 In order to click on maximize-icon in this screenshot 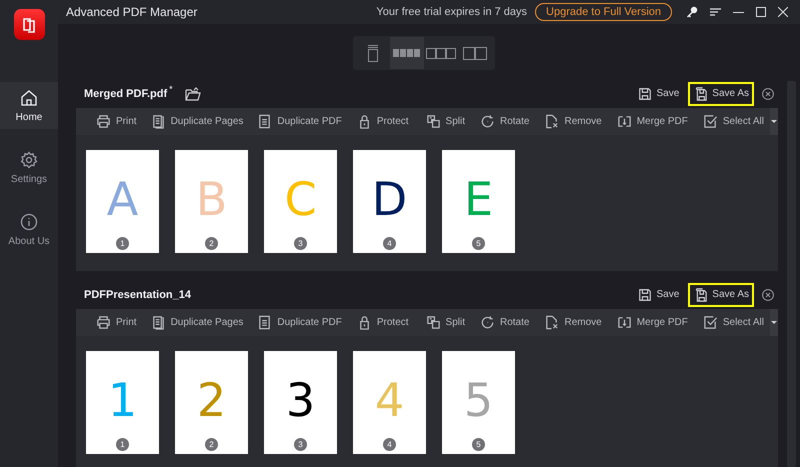, I will do `click(761, 12)`.